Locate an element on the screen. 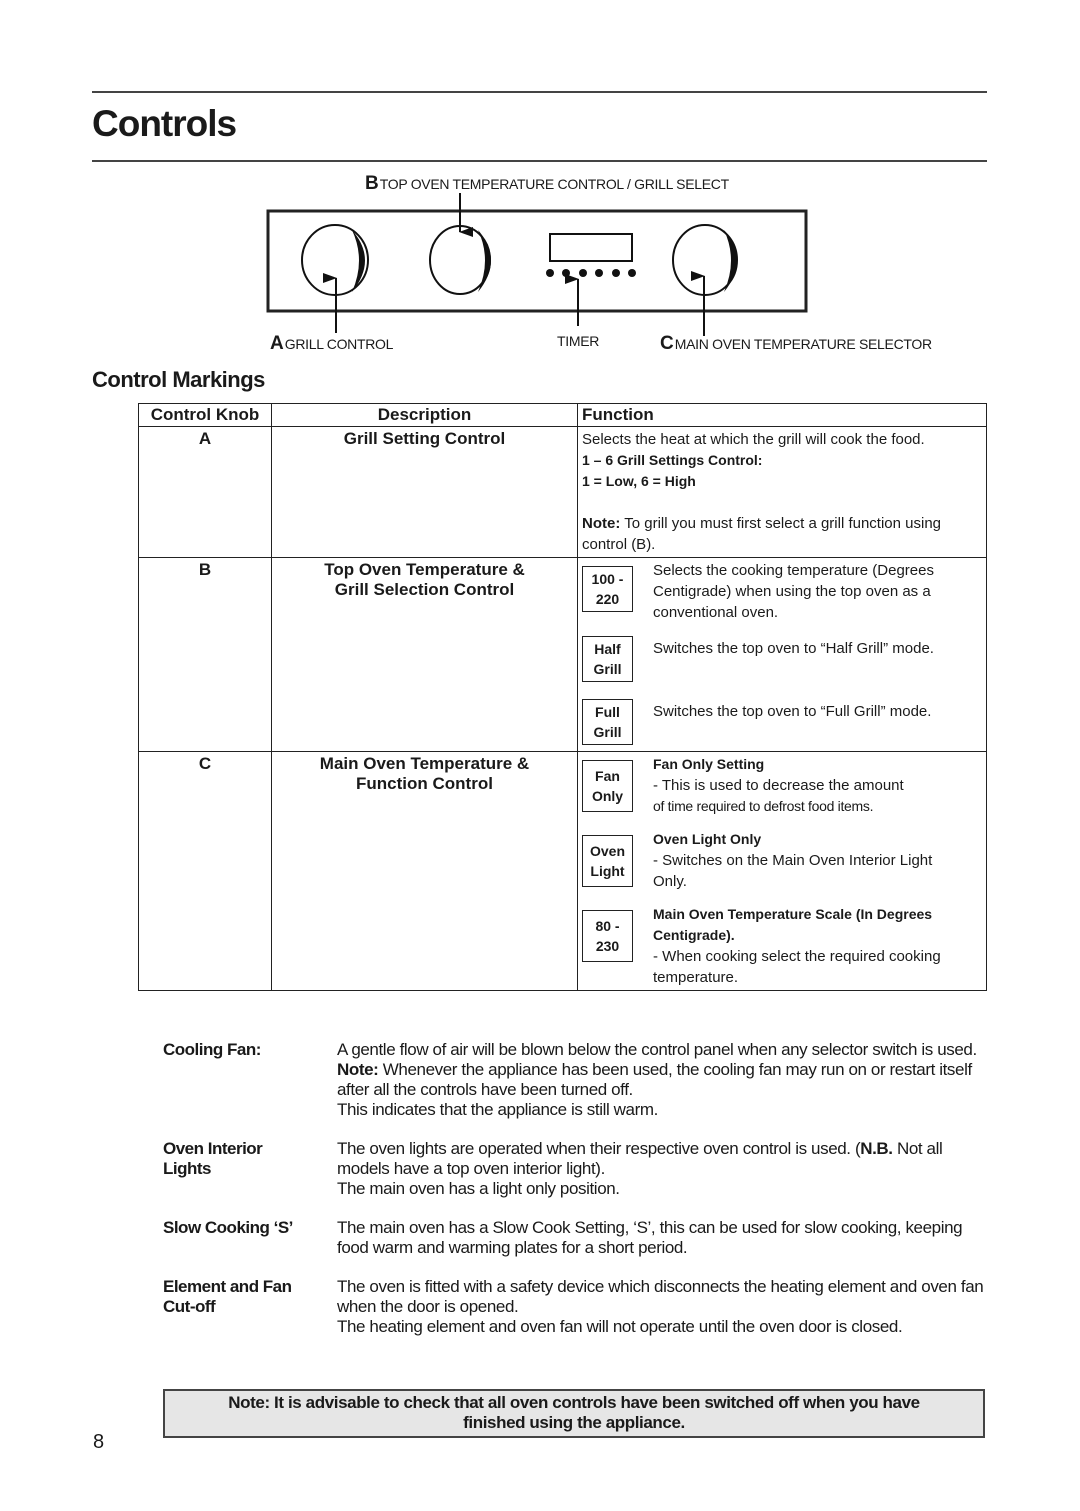 The height and width of the screenshot is (1511, 1080). description-cell: Main Oven Temperature & Function Control is located at coordinates (424, 871).